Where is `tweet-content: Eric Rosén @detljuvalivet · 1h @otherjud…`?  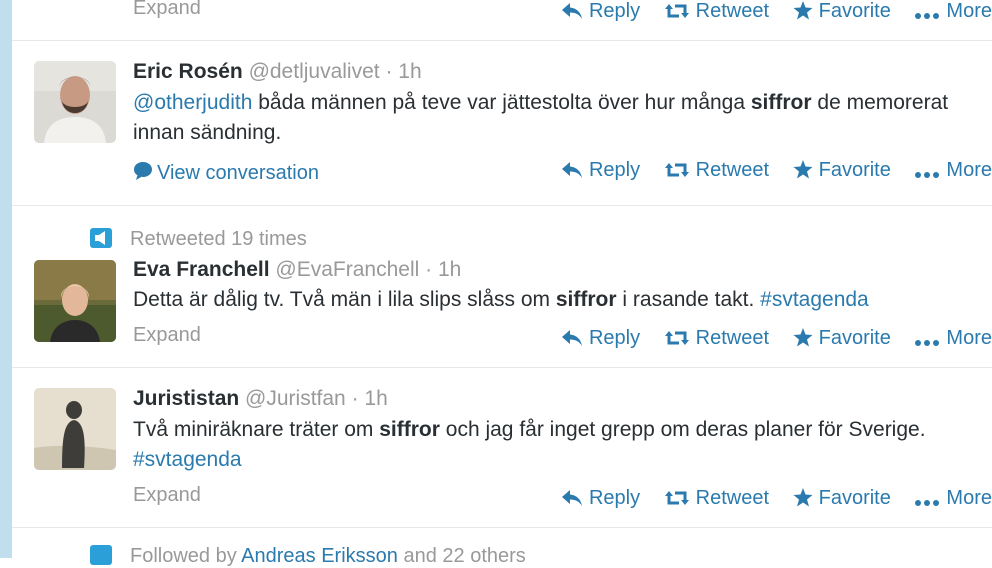 tweet-content: Eric Rosén @detljuvalivet · 1h @otherjud… is located at coordinates (562, 103).